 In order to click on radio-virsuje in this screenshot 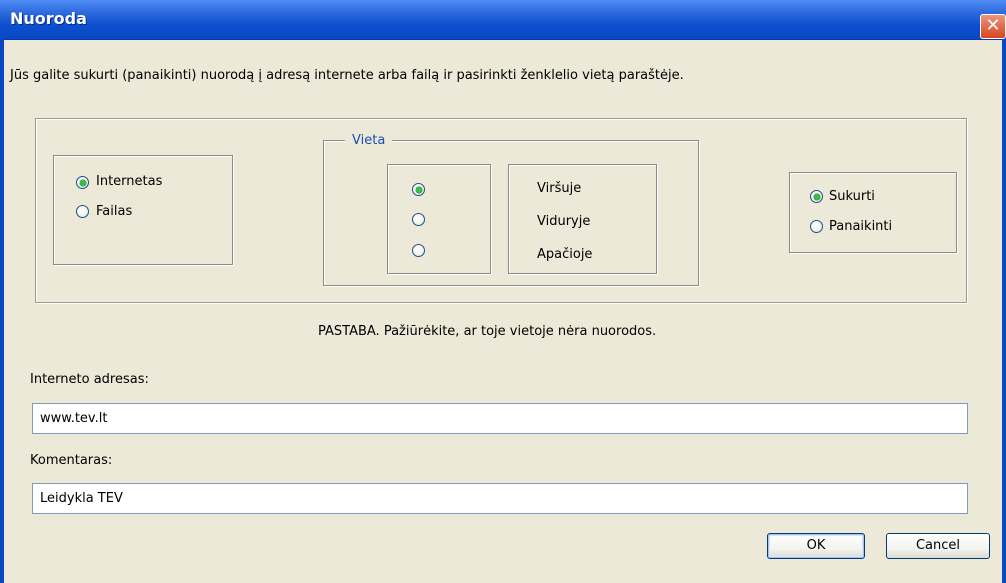, I will do `click(418, 189)`.